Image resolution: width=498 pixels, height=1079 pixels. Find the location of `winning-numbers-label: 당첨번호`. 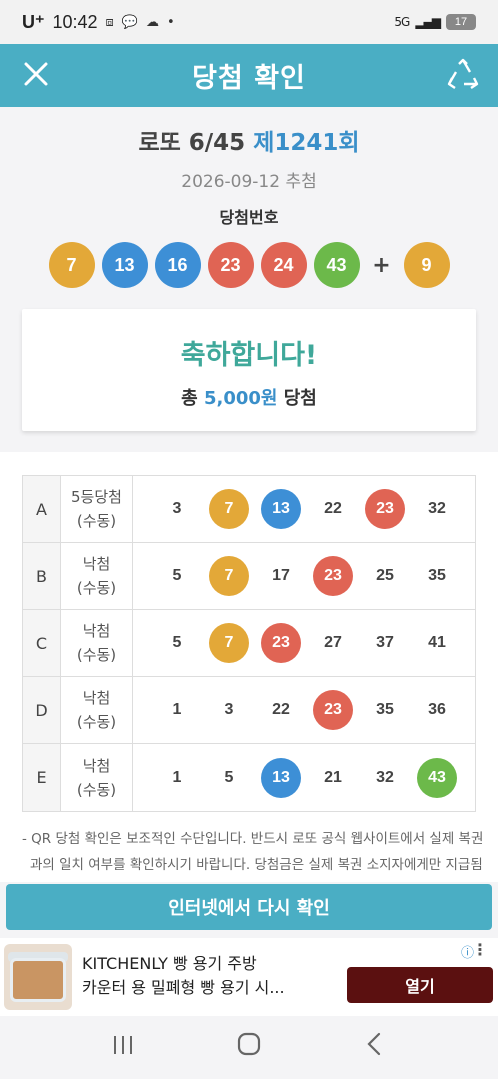

winning-numbers-label: 당첨번호 is located at coordinates (249, 217).